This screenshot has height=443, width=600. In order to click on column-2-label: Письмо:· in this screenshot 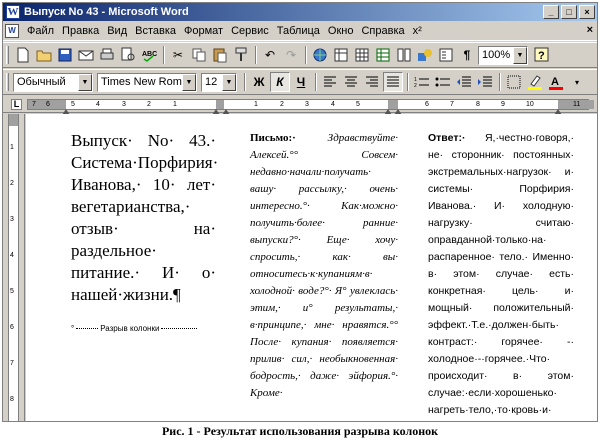, I will do `click(273, 138)`.